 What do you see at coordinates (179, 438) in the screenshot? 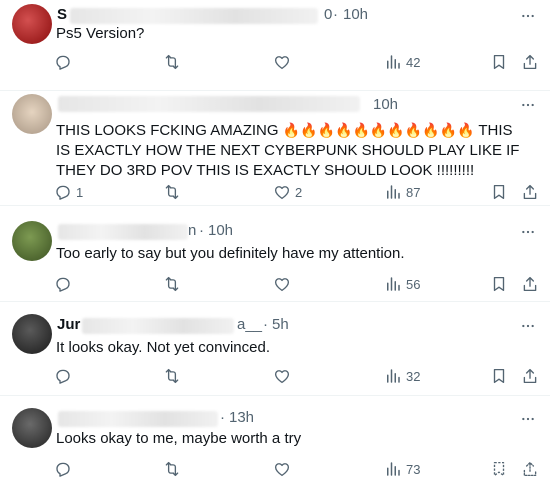
I see `post-text: Looks okay to me, maybe worth a try` at bounding box center [179, 438].